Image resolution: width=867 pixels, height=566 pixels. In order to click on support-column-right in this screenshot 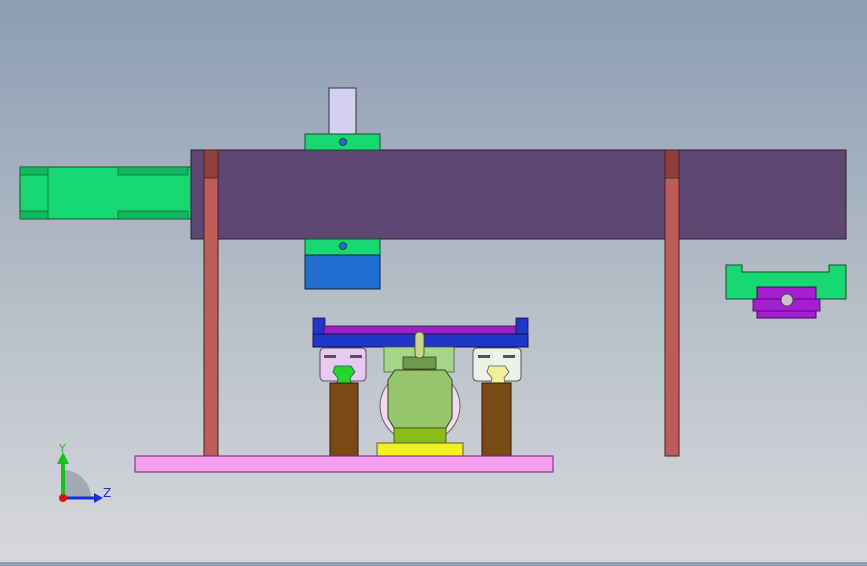, I will do `click(496, 419)`.